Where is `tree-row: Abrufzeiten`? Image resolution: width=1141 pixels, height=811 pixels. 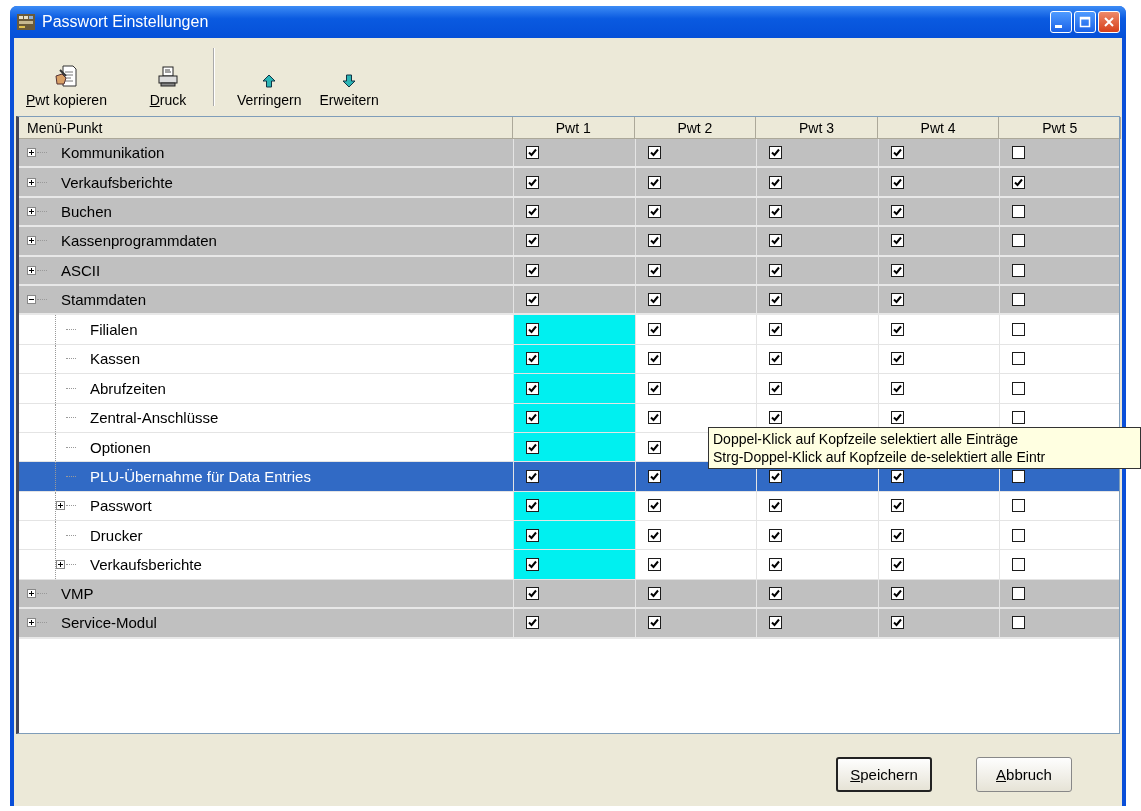 tree-row: Abrufzeiten is located at coordinates (569, 389).